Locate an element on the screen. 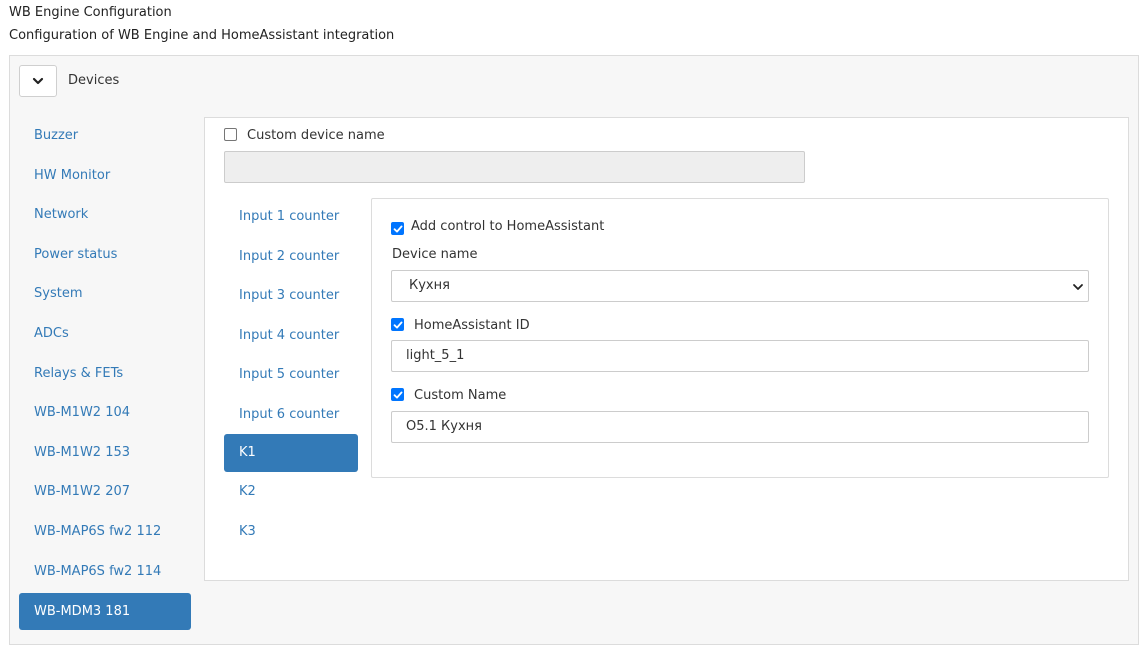  channel-item: Input 3 counter is located at coordinates (291, 296).